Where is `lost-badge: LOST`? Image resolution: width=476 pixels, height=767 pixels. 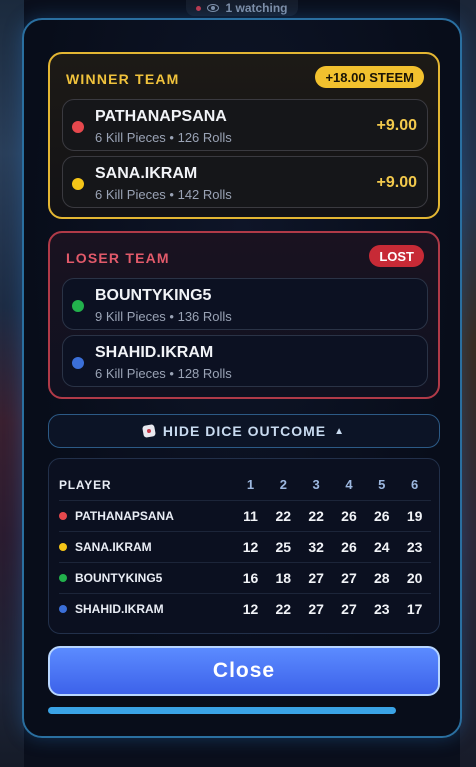 lost-badge: LOST is located at coordinates (396, 256).